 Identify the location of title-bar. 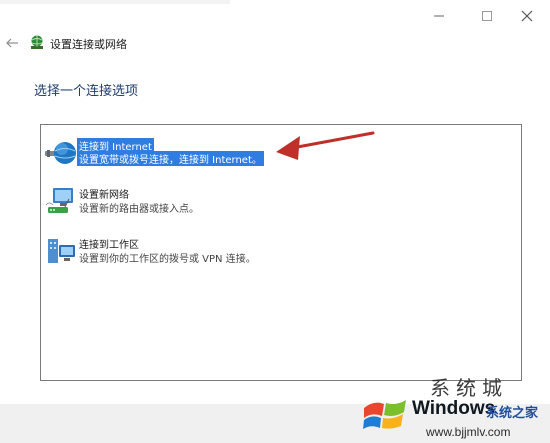
(275, 15).